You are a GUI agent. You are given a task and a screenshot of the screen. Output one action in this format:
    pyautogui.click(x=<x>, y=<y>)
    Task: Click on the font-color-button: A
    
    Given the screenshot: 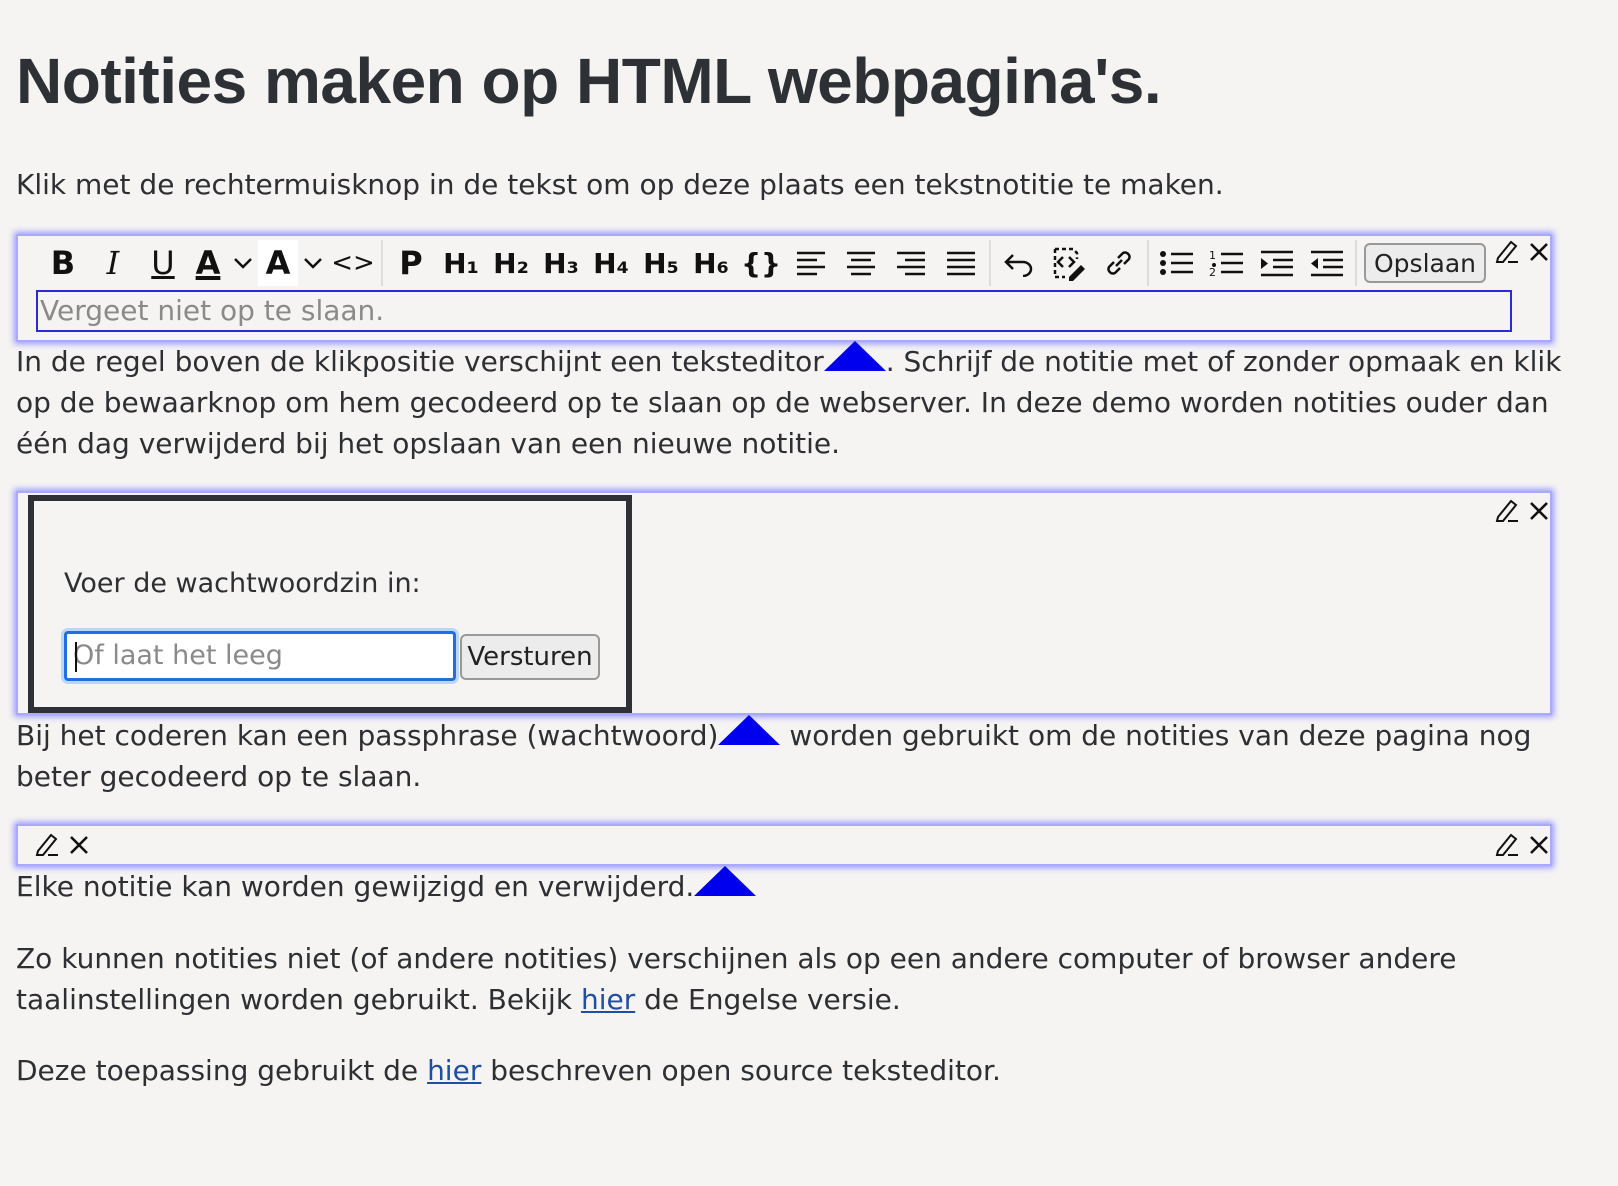 What is the action you would take?
    pyautogui.click(x=208, y=263)
    